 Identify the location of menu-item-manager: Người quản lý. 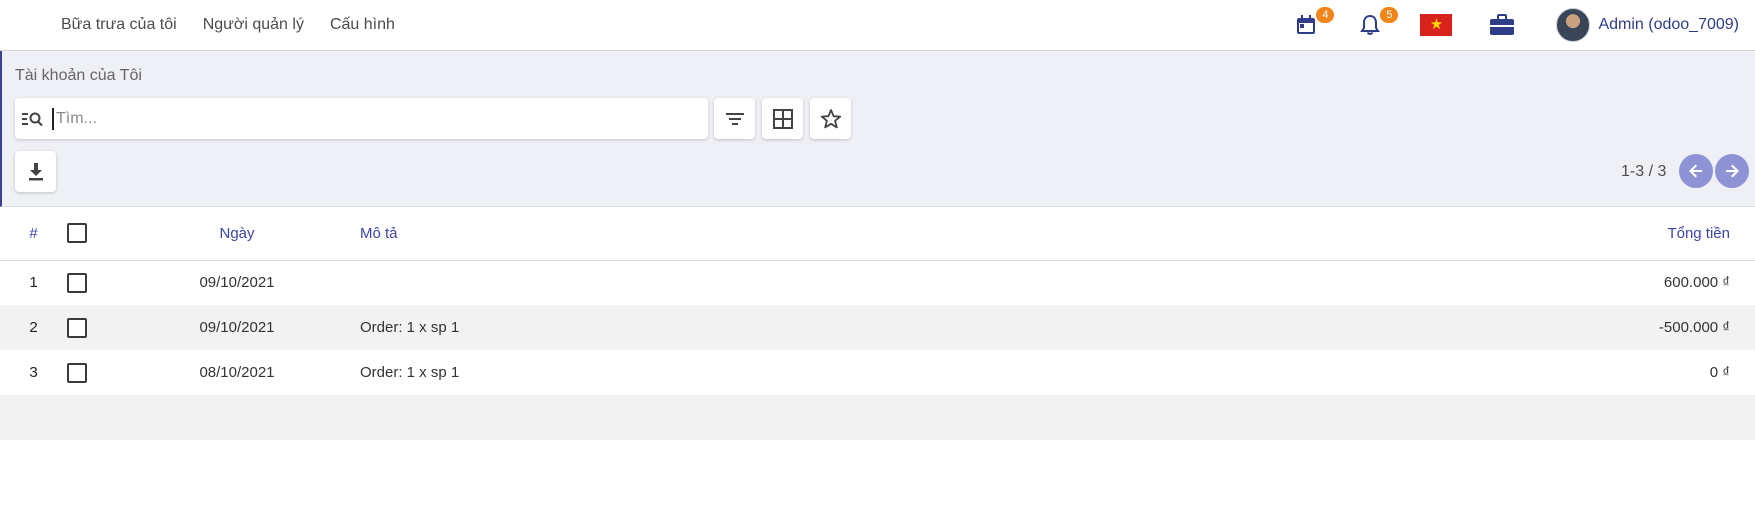
(253, 25).